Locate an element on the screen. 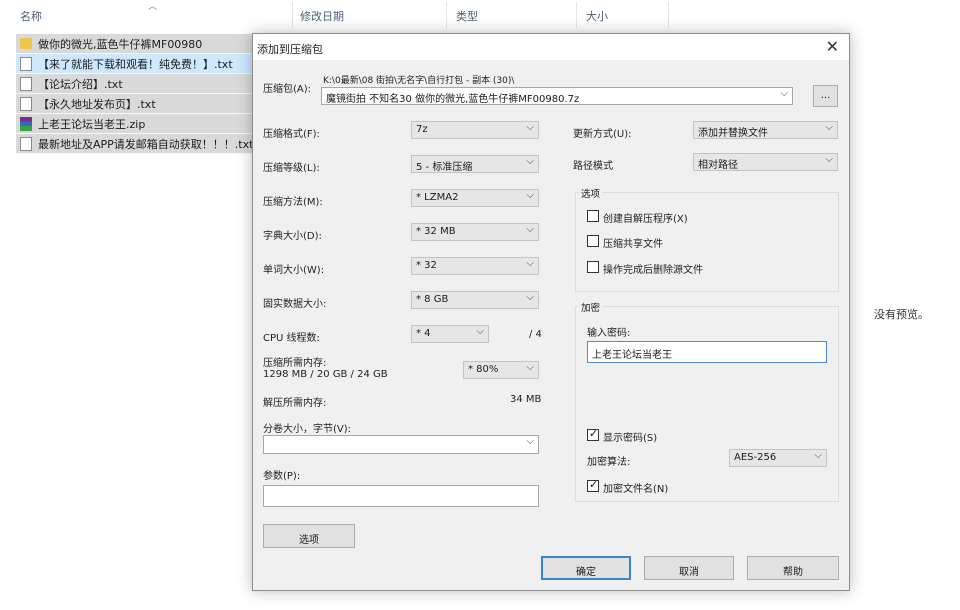 The image size is (960, 610). dictionary-label: 字典大小(D): is located at coordinates (292, 236).